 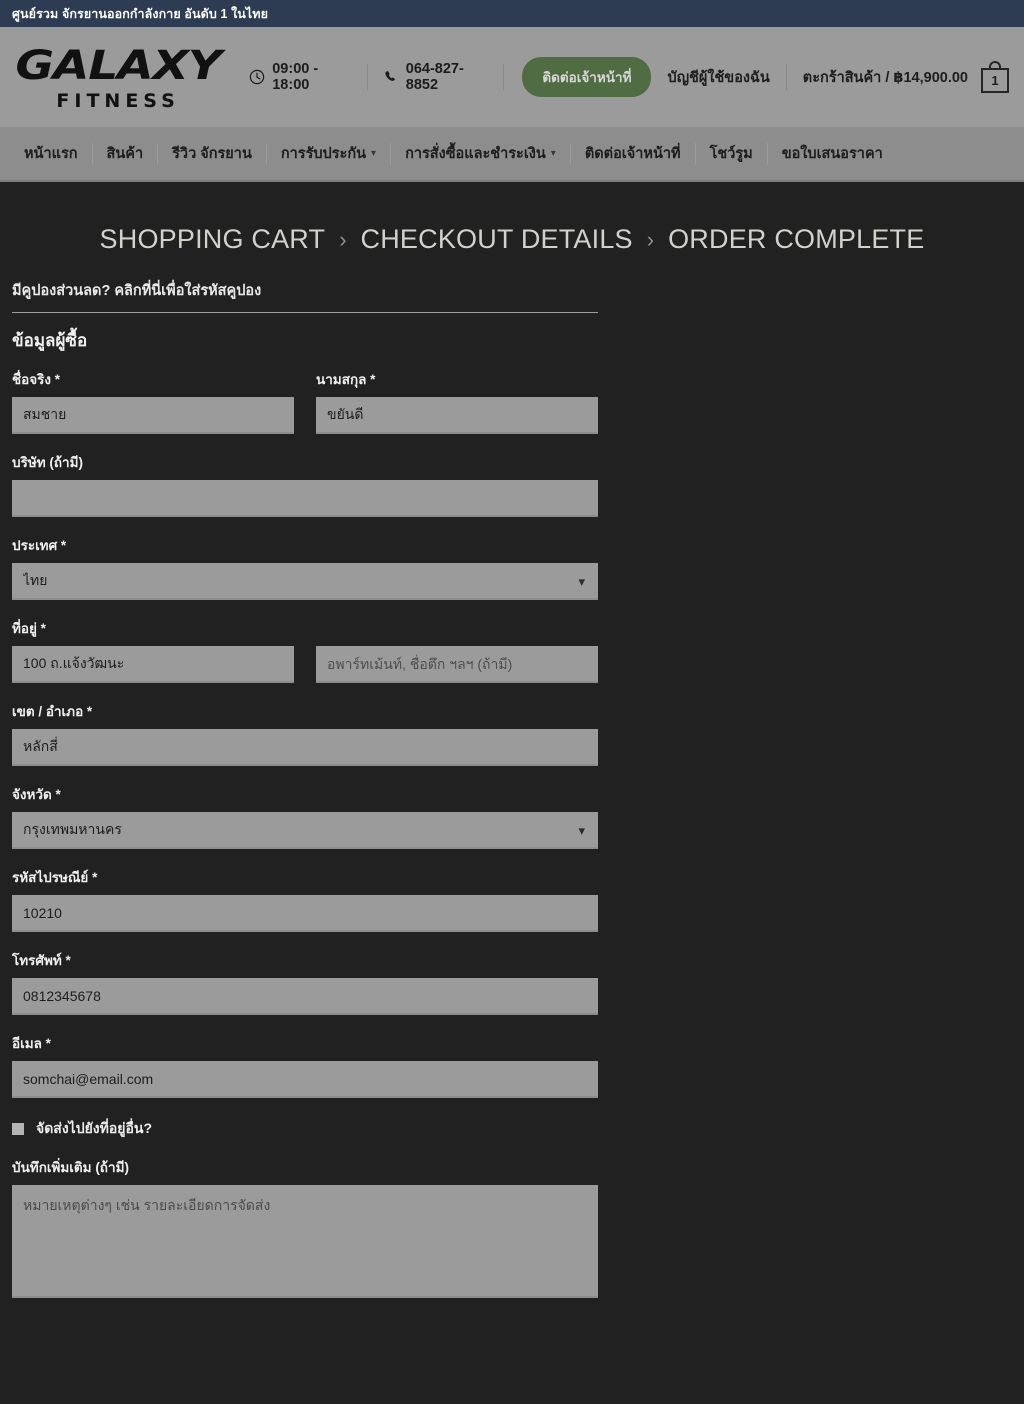 What do you see at coordinates (55, 877) in the screenshot?
I see `postcode-label: รหัสไปรษณีย์ *` at bounding box center [55, 877].